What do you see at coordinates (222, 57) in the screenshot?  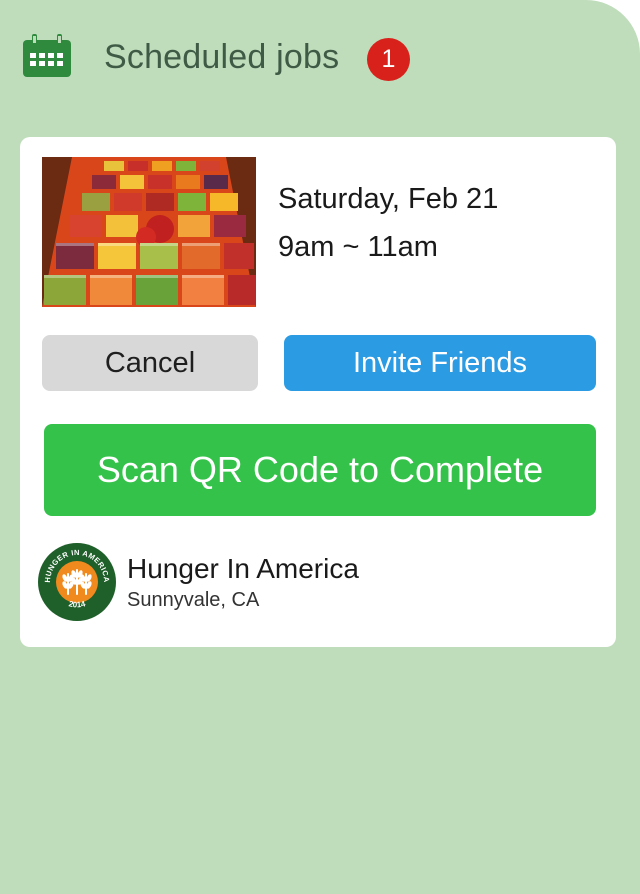 I see `page-title: Scheduled jobs` at bounding box center [222, 57].